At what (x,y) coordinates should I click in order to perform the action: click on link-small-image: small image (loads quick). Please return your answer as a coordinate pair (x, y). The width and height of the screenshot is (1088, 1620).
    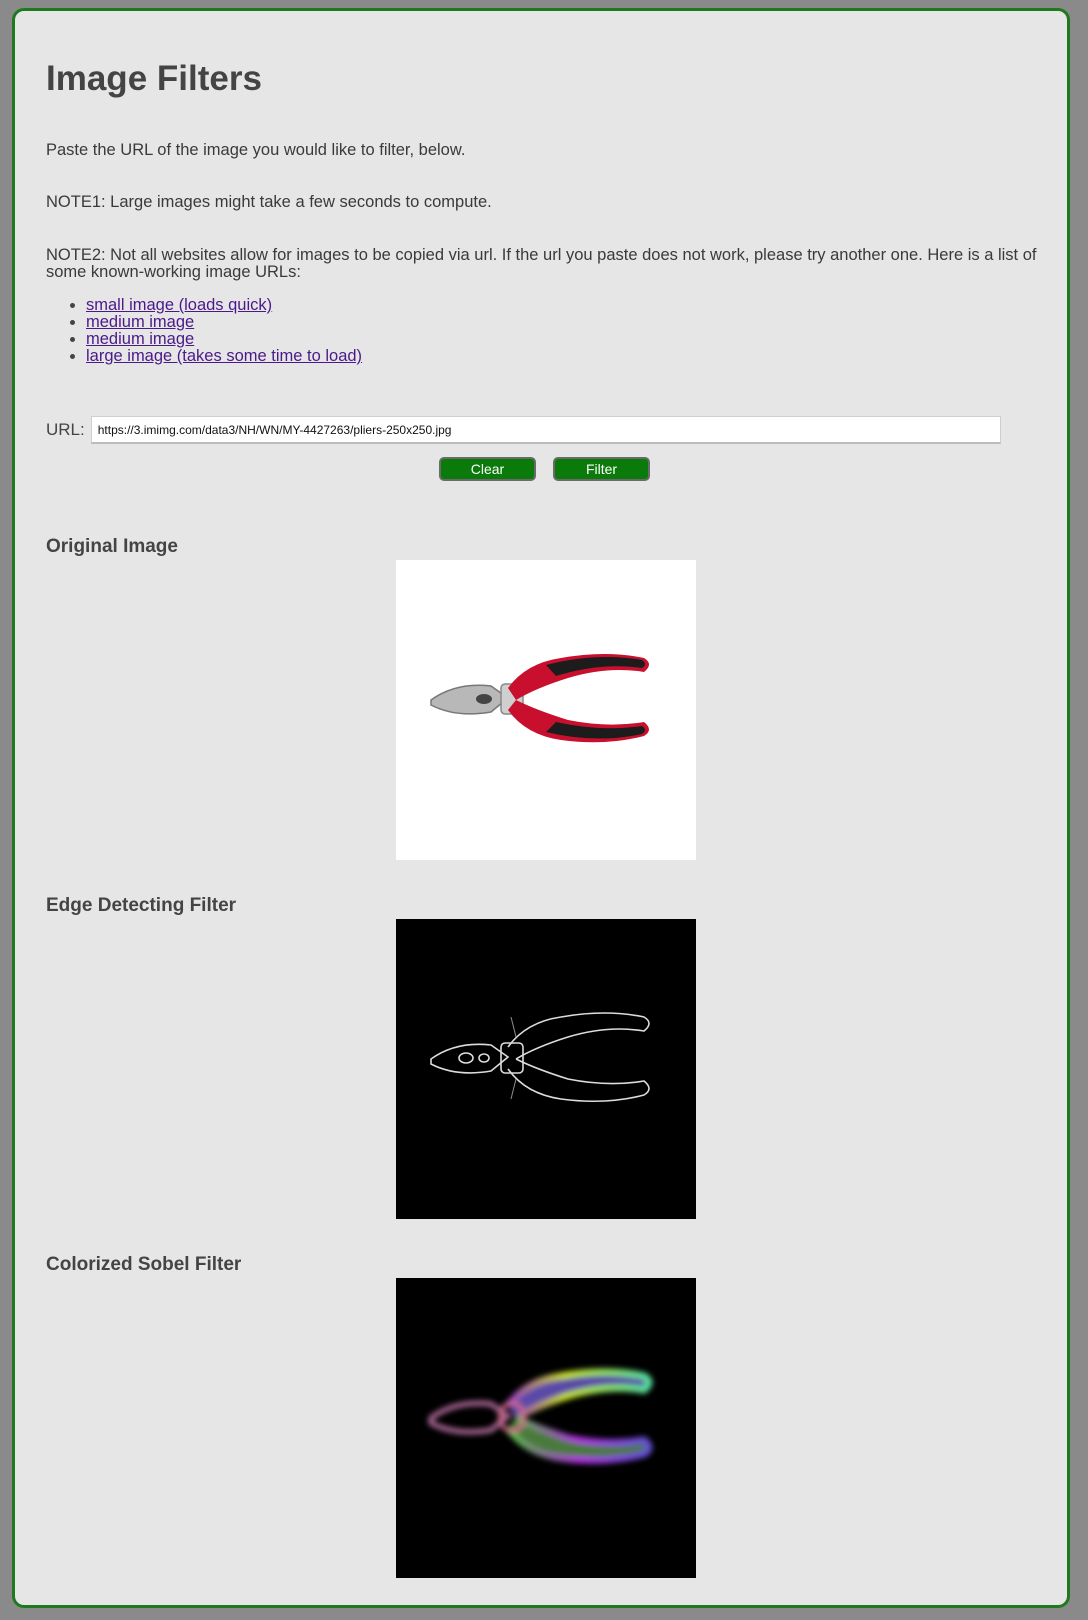
    Looking at the image, I should click on (179, 305).